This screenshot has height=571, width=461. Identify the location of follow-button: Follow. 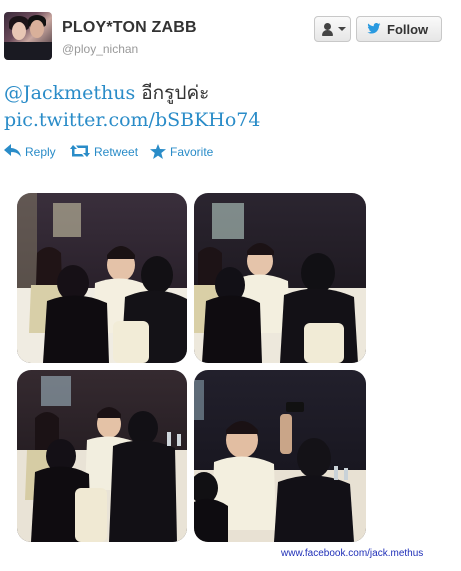
(399, 29).